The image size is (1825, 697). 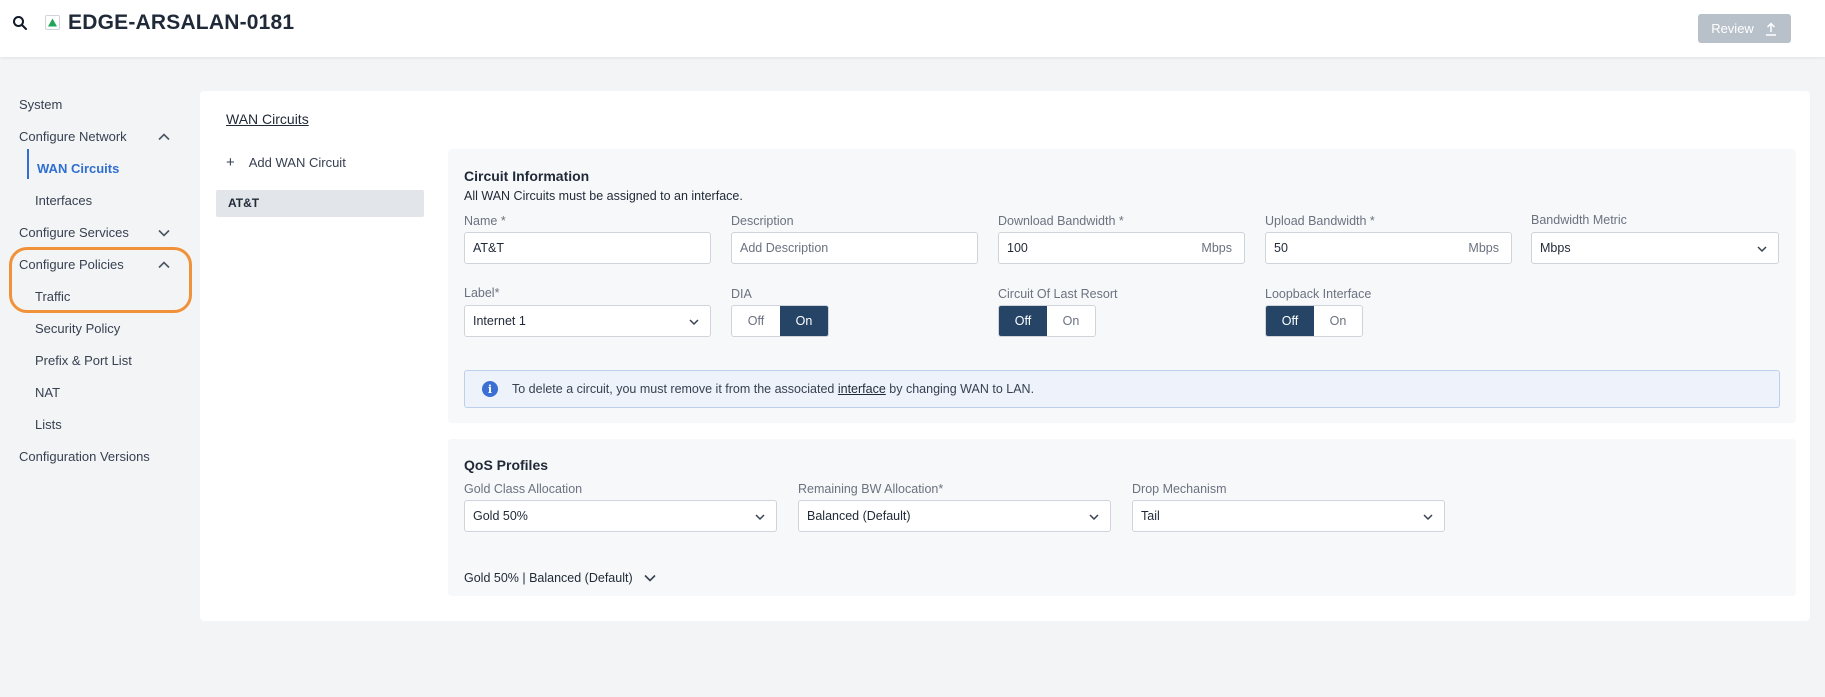 What do you see at coordinates (63, 200) in the screenshot?
I see `sidebar-item-interfaces: Interfaces` at bounding box center [63, 200].